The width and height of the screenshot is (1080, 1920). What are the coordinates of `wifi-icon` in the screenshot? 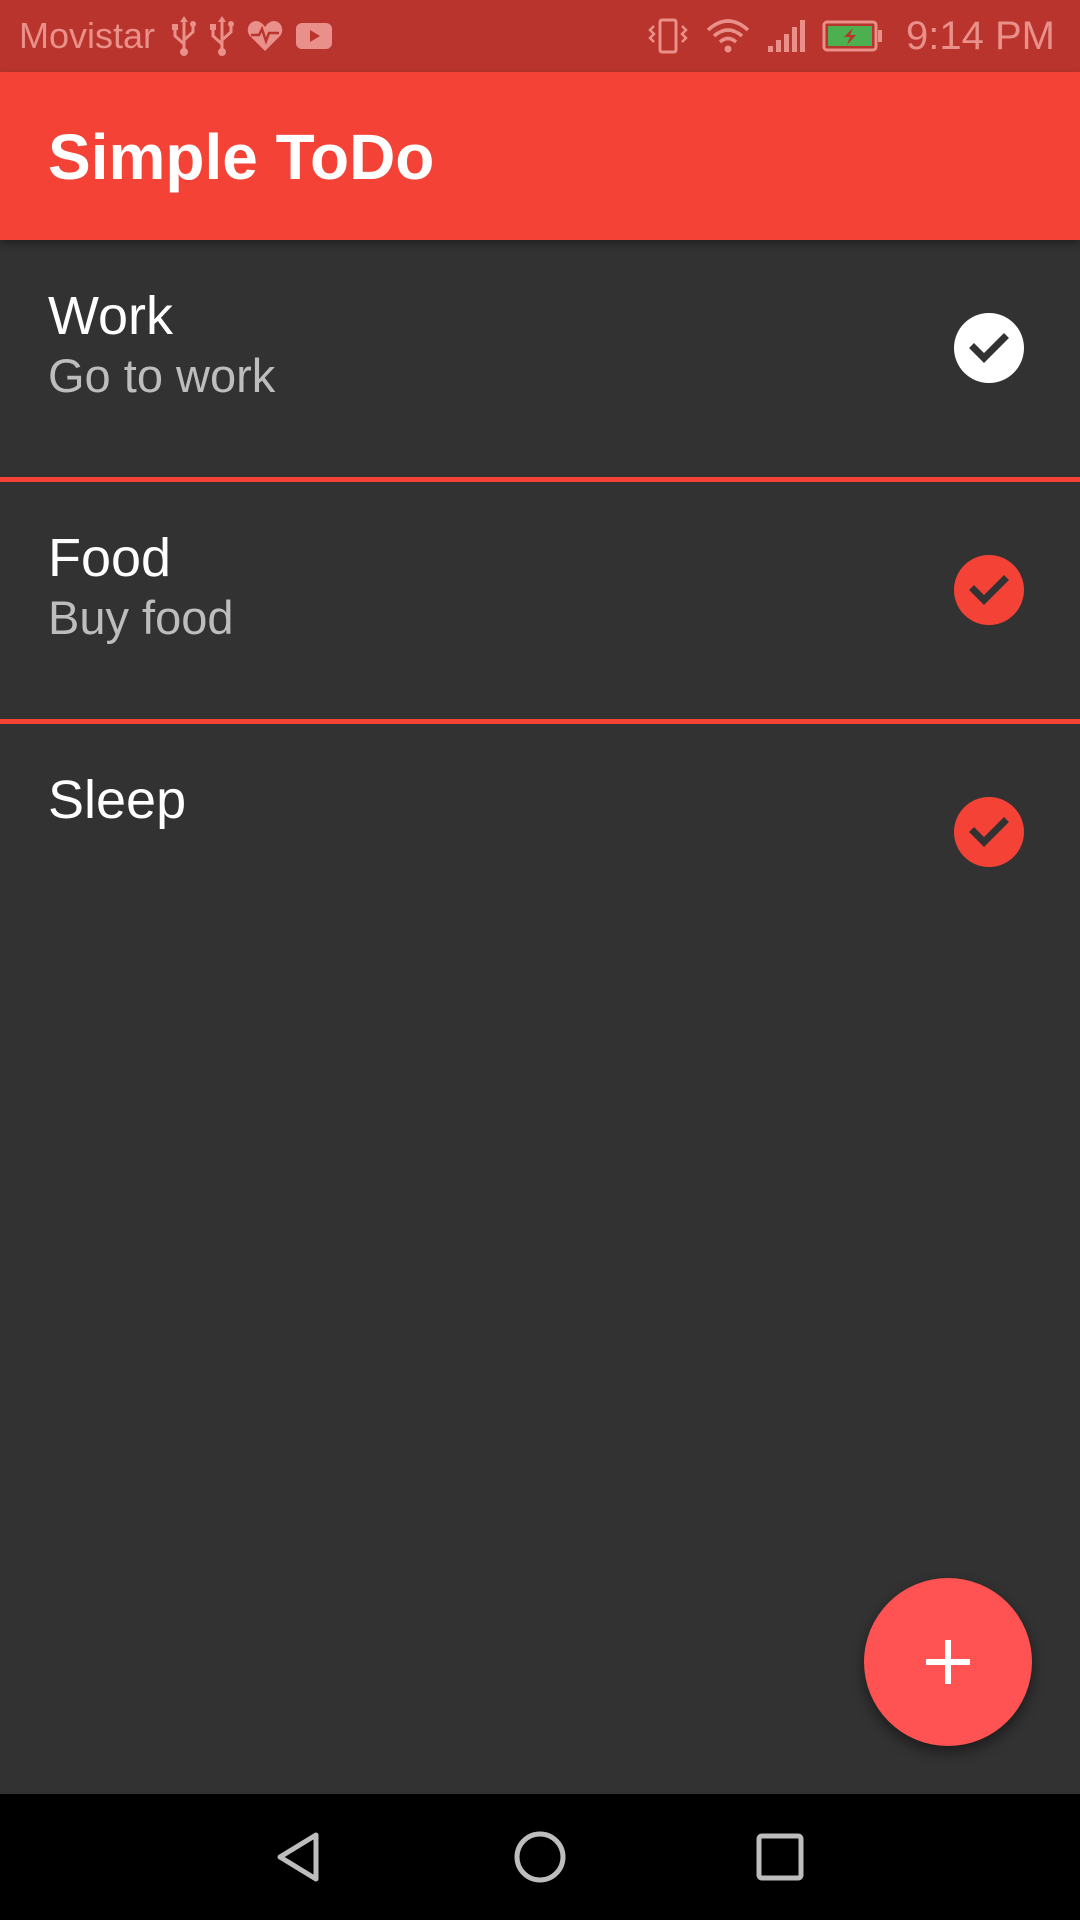 It's located at (728, 36).